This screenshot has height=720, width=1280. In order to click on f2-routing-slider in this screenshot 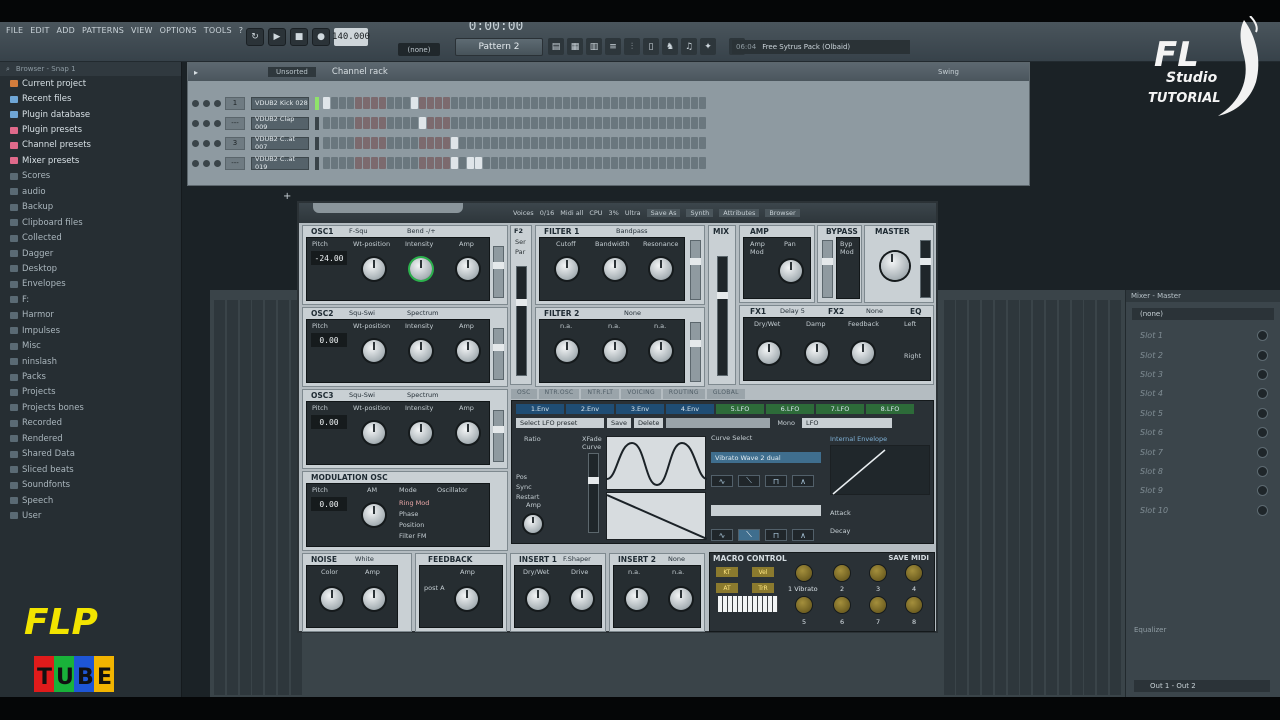, I will do `click(521, 321)`.